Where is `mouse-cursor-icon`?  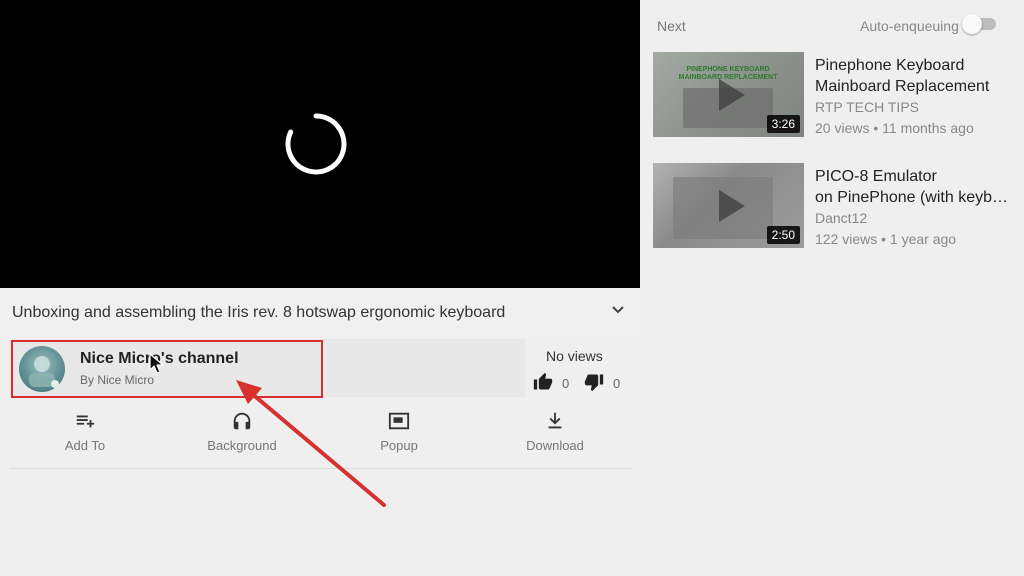 mouse-cursor-icon is located at coordinates (156, 363).